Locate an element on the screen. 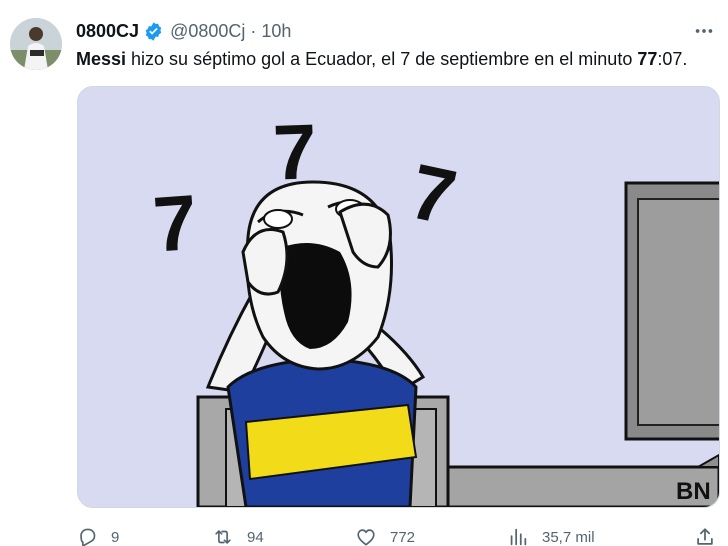 Image resolution: width=728 pixels, height=546 pixels. user-handle: @0800Cj is located at coordinates (207, 31).